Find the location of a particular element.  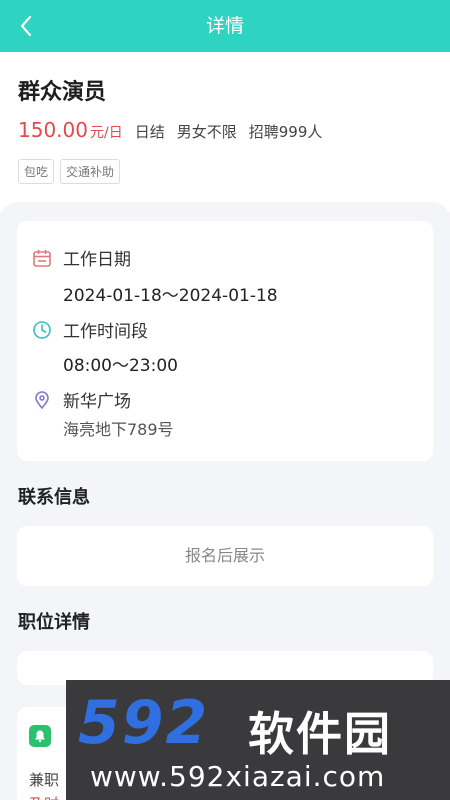

pay-unit: 元/日 is located at coordinates (106, 133).